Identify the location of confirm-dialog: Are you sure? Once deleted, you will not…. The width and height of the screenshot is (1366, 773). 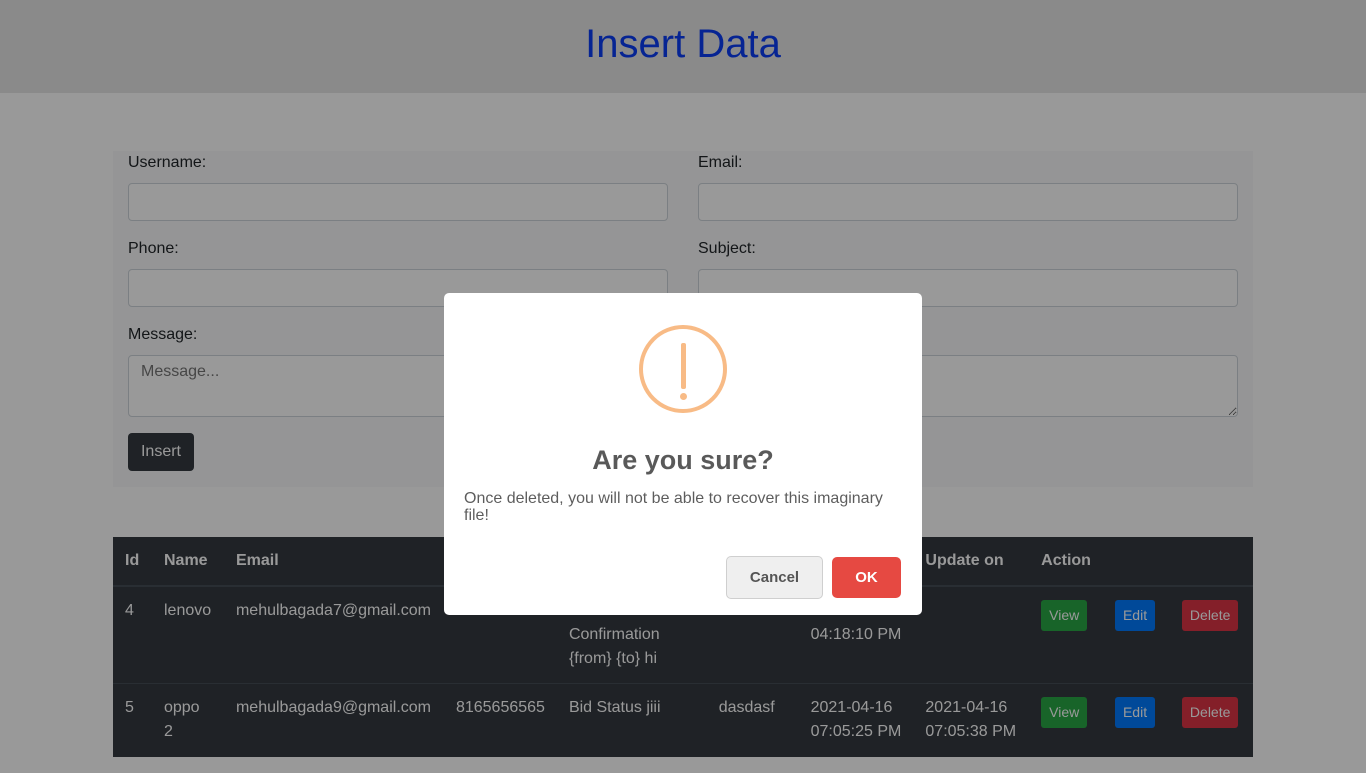
(683, 454).